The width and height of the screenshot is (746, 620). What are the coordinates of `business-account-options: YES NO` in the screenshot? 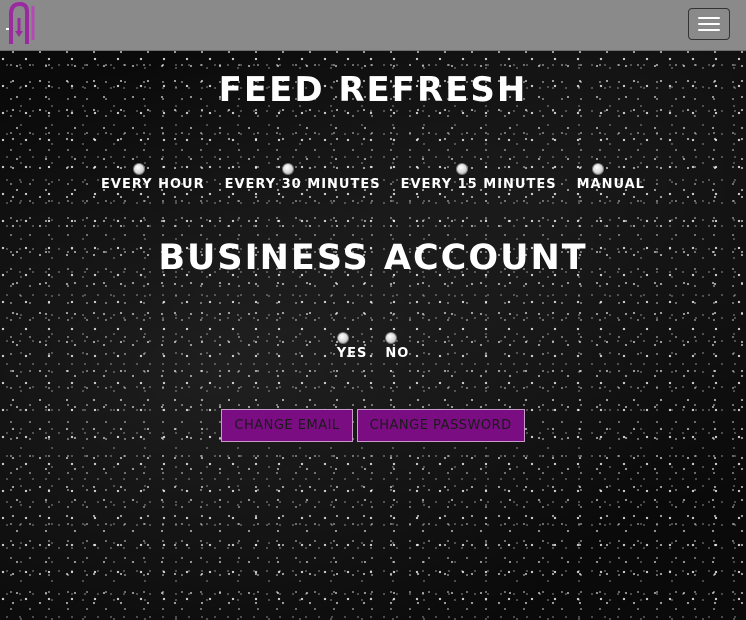 It's located at (373, 346).